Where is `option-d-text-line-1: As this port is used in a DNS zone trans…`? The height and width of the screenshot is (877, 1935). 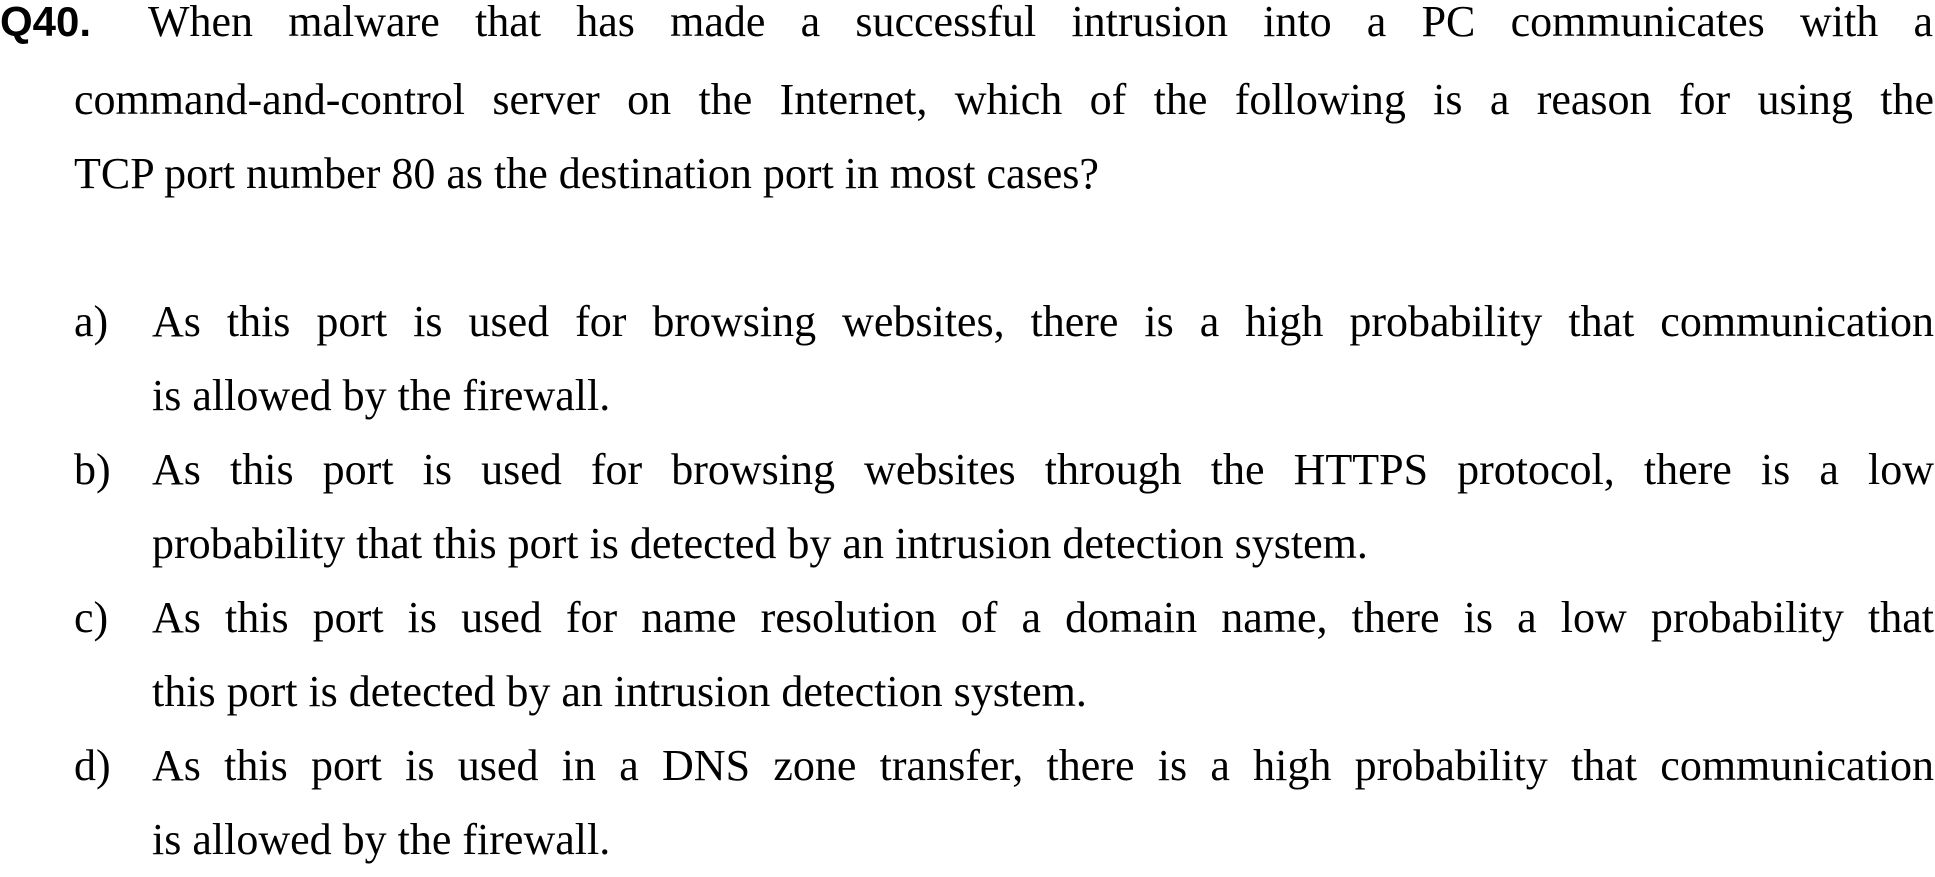 option-d-text-line-1: As this port is used in a DNS zone trans… is located at coordinates (1043, 765).